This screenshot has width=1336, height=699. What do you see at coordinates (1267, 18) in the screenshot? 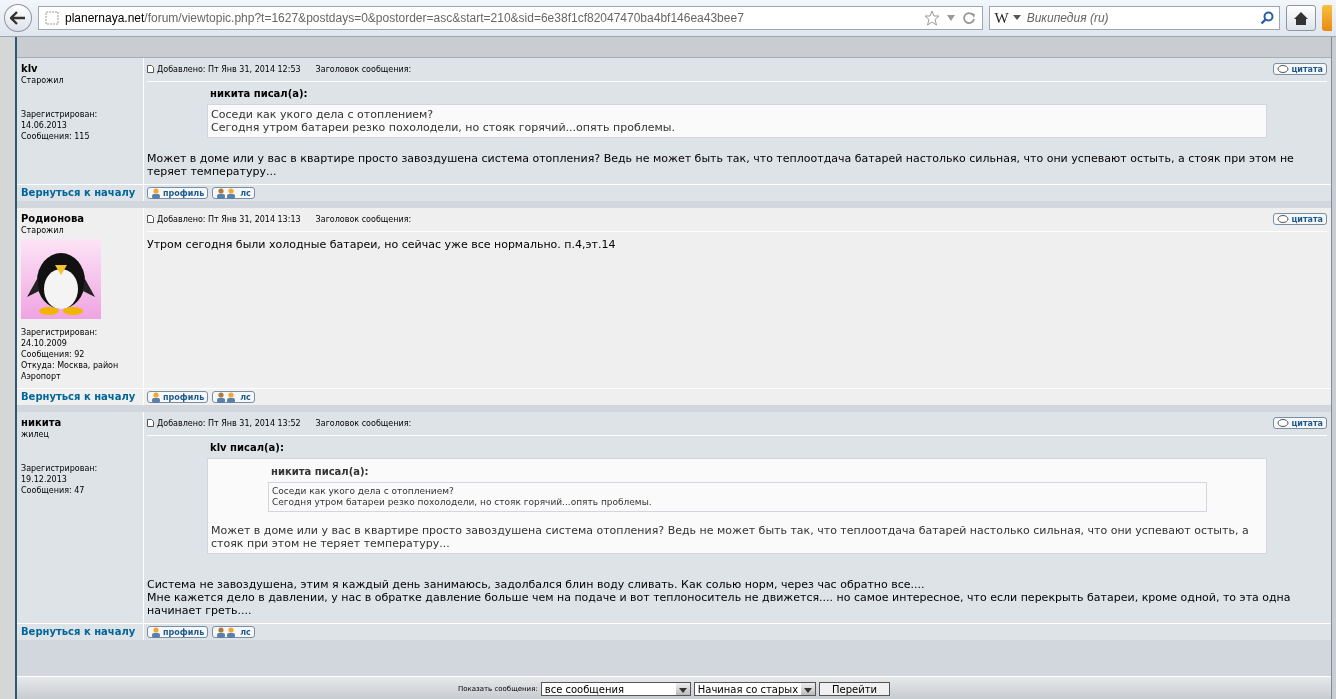
I see `search-icon` at bounding box center [1267, 18].